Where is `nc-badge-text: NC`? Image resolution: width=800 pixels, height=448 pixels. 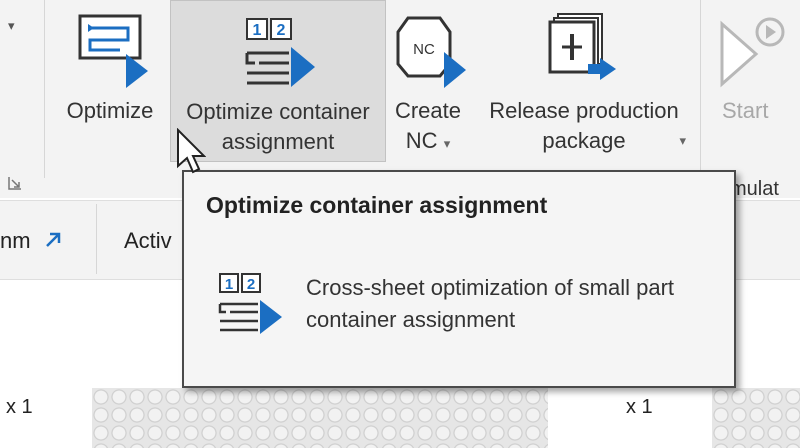
nc-badge-text: NC is located at coordinates (424, 49).